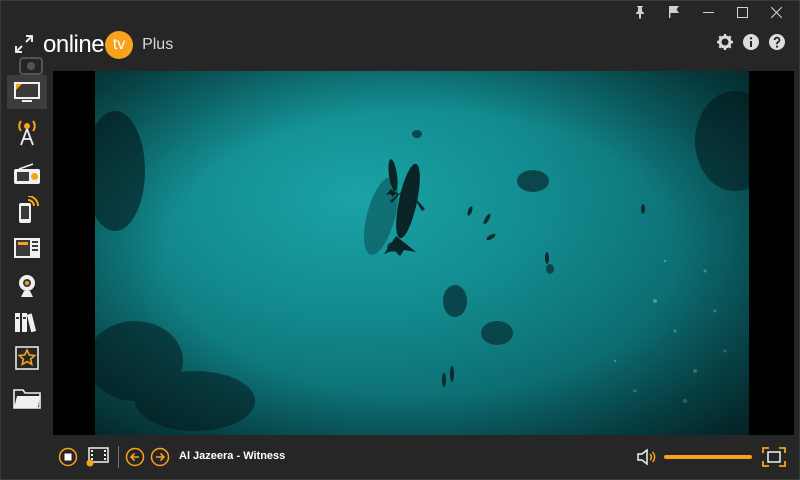 This screenshot has width=800, height=480. Describe the element at coordinates (400, 458) in the screenshot. I see `player-controls: Al Jazeera - Witness` at that location.